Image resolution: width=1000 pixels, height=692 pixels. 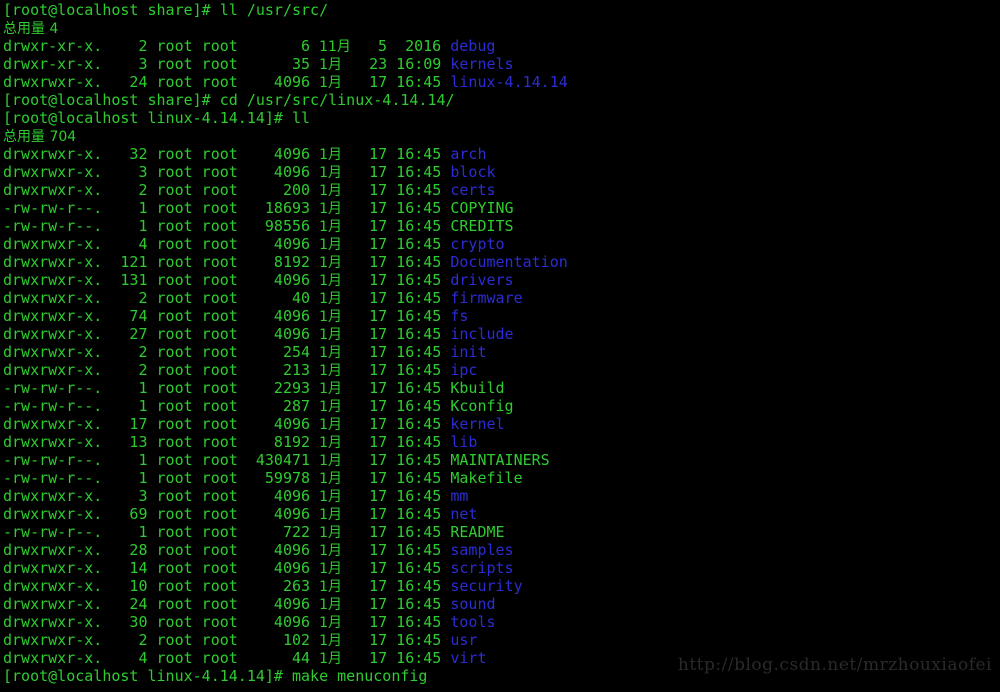 I want to click on listing-month: 11月, so click(x=335, y=47).